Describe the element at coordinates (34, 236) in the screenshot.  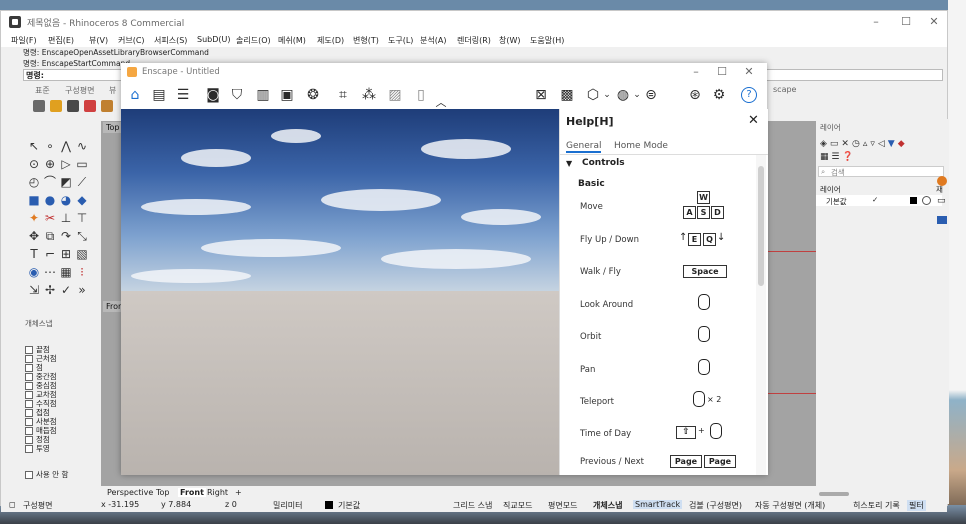
I see `move-icon: ✥` at that location.